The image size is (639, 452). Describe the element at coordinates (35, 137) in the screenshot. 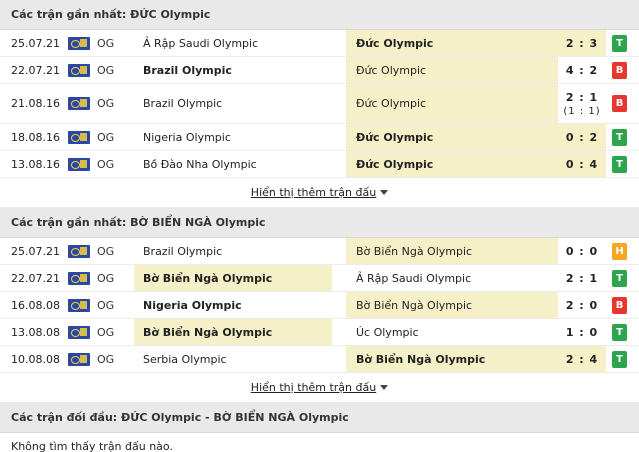

I see `match-date: 18.08.16` at that location.